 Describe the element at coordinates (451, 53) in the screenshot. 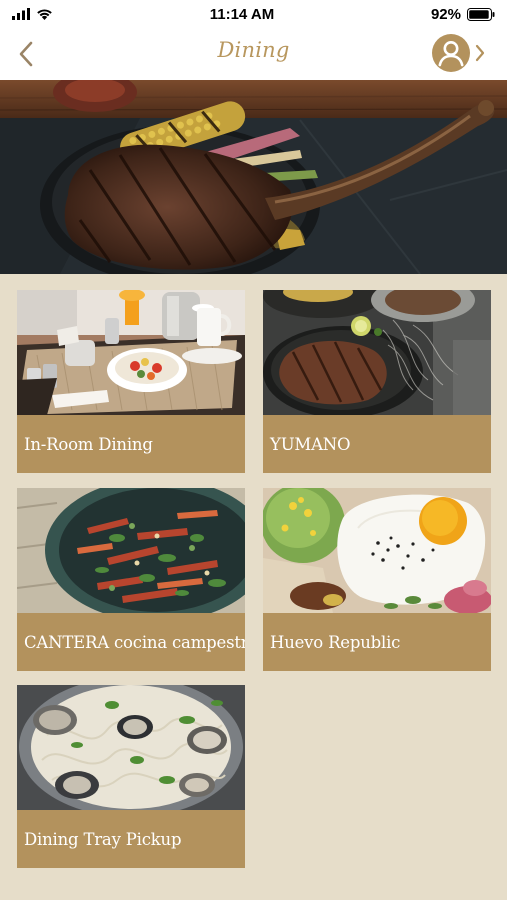

I see `user-circle-icon` at that location.